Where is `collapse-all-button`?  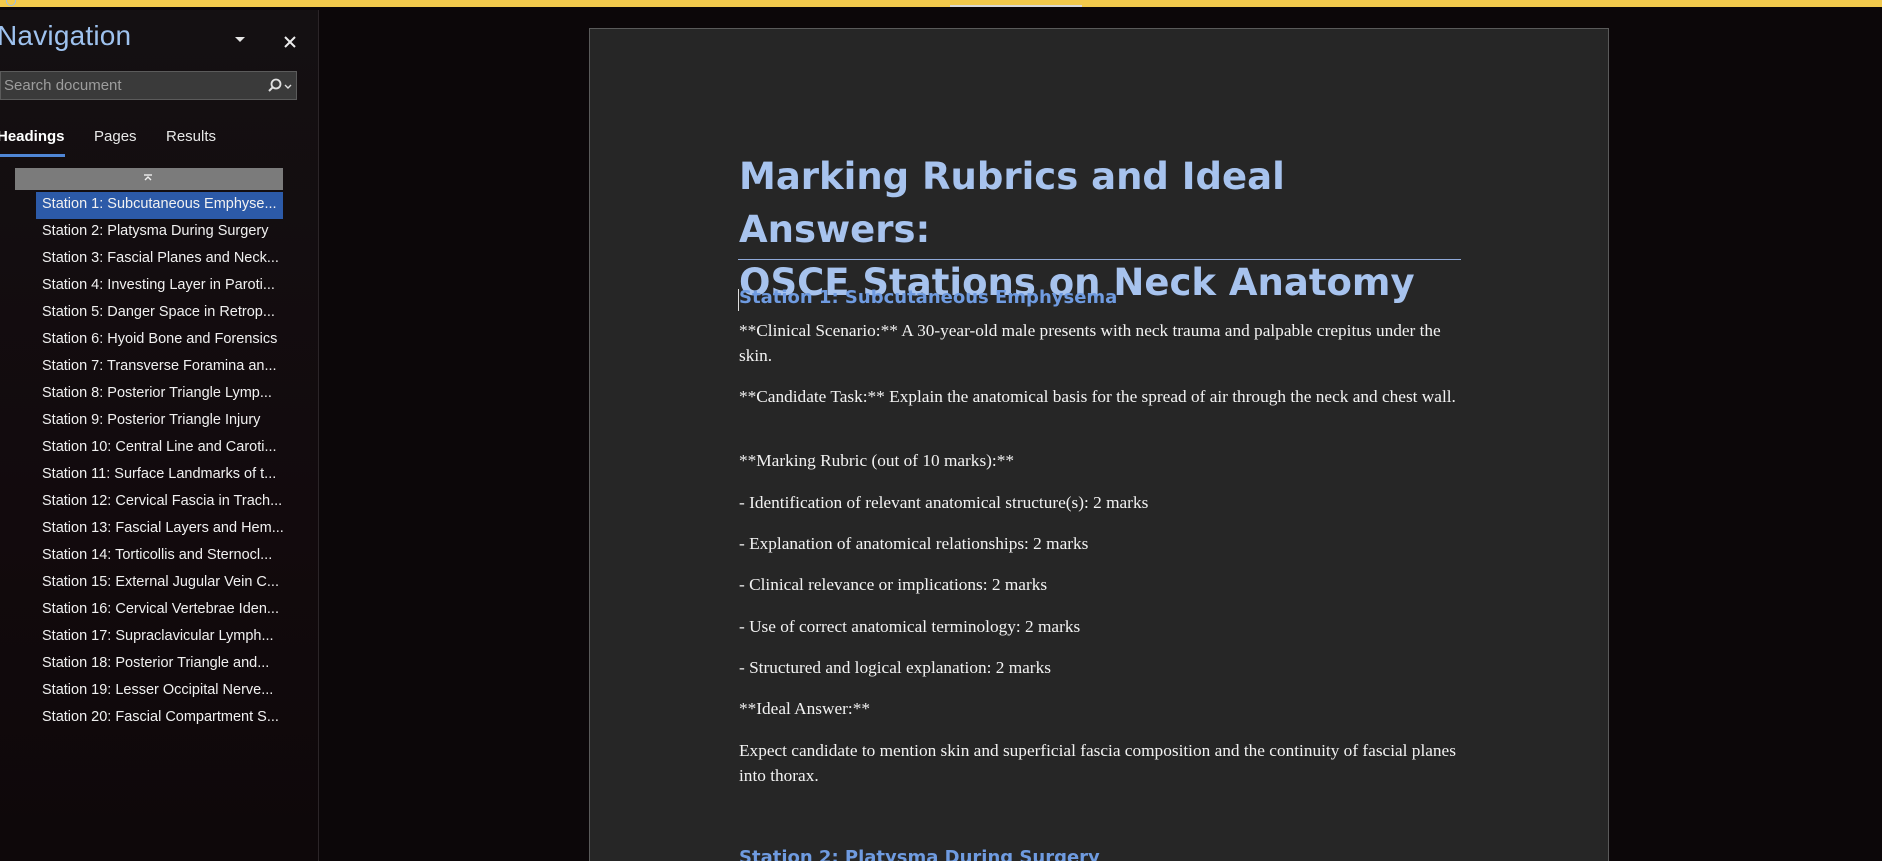
collapse-all-button is located at coordinates (149, 179).